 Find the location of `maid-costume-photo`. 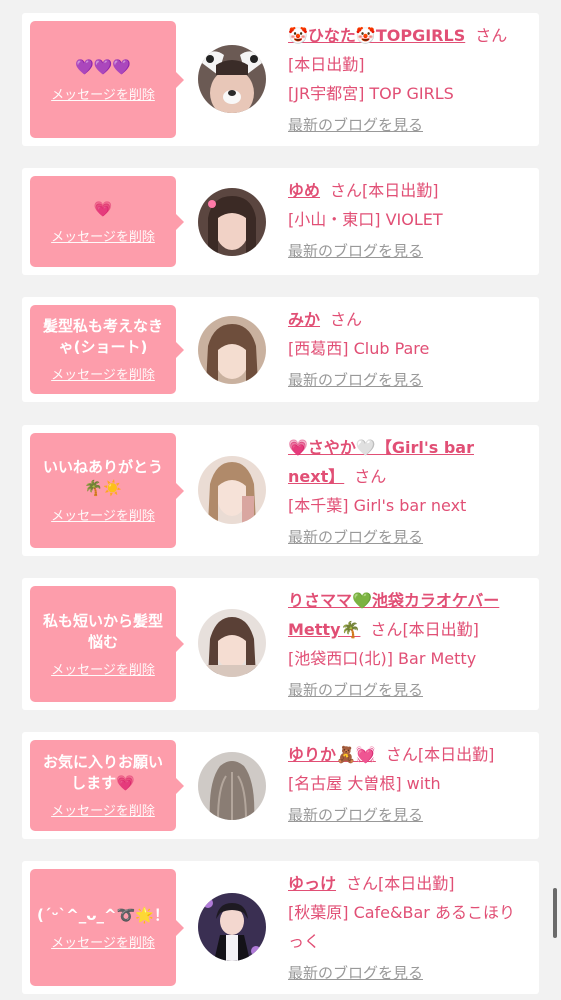

maid-costume-photo is located at coordinates (232, 927).